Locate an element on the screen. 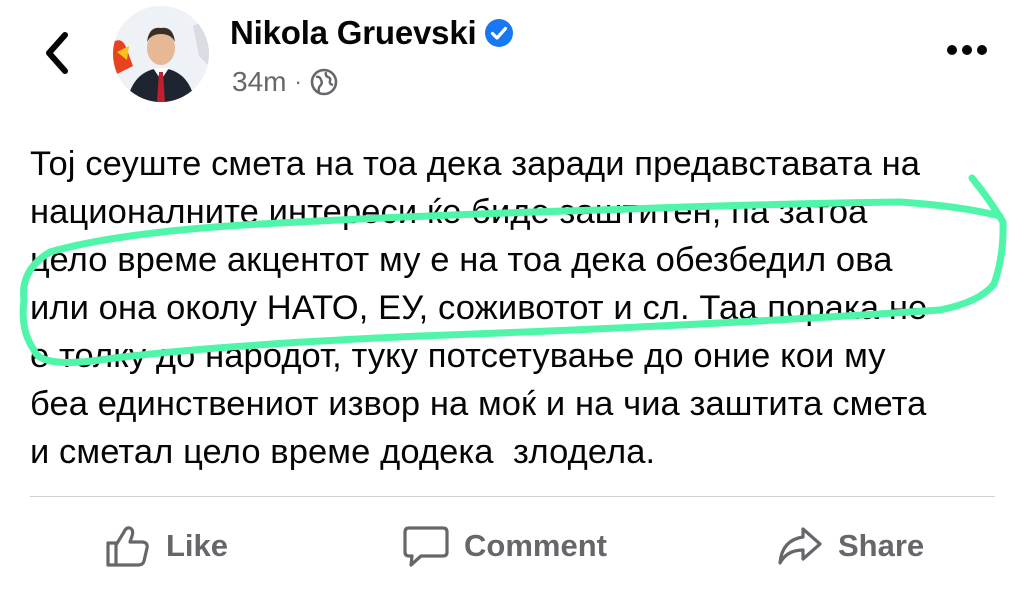 This screenshot has width=1024, height=602. more-options-button is located at coordinates (967, 50).